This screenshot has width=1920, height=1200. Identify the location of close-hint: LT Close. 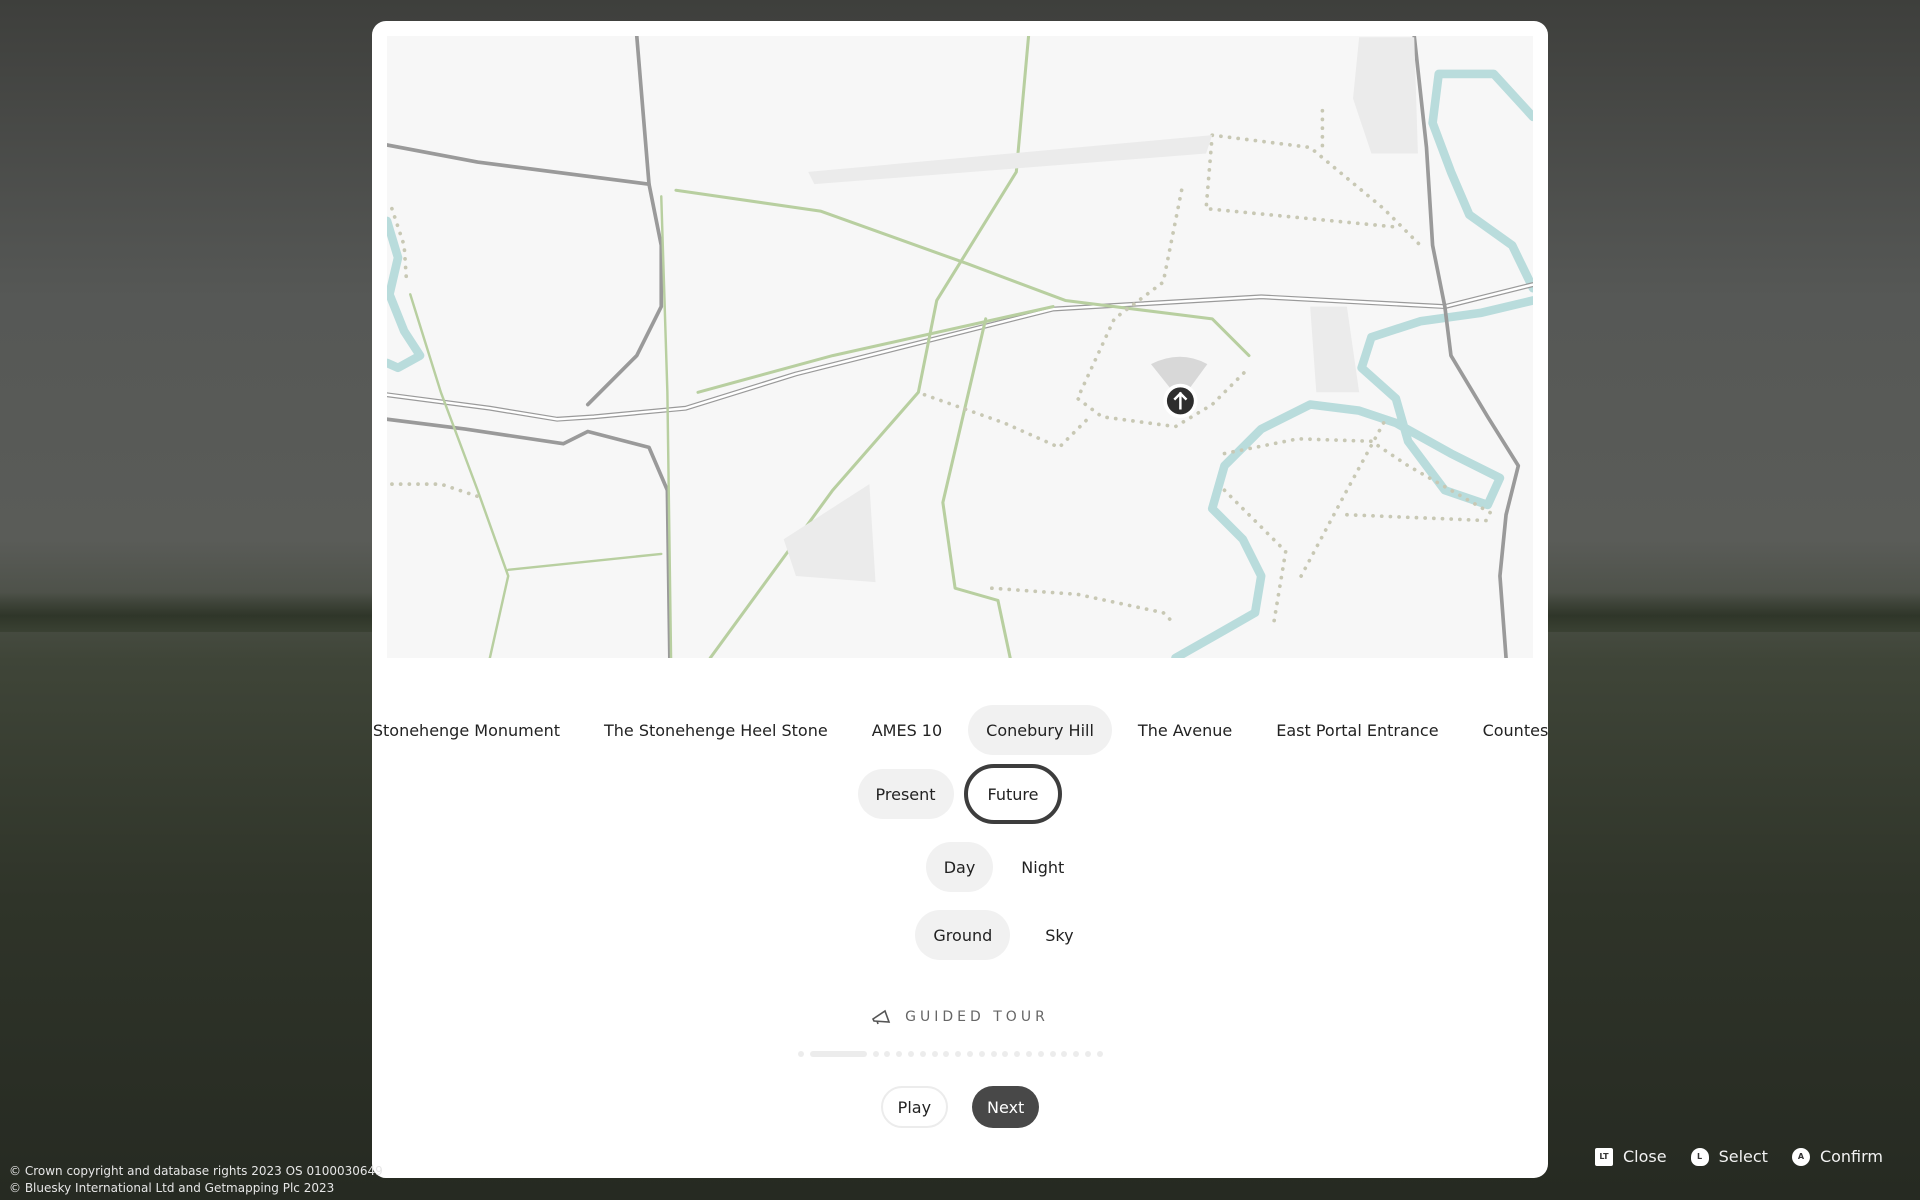
(1630, 1156).